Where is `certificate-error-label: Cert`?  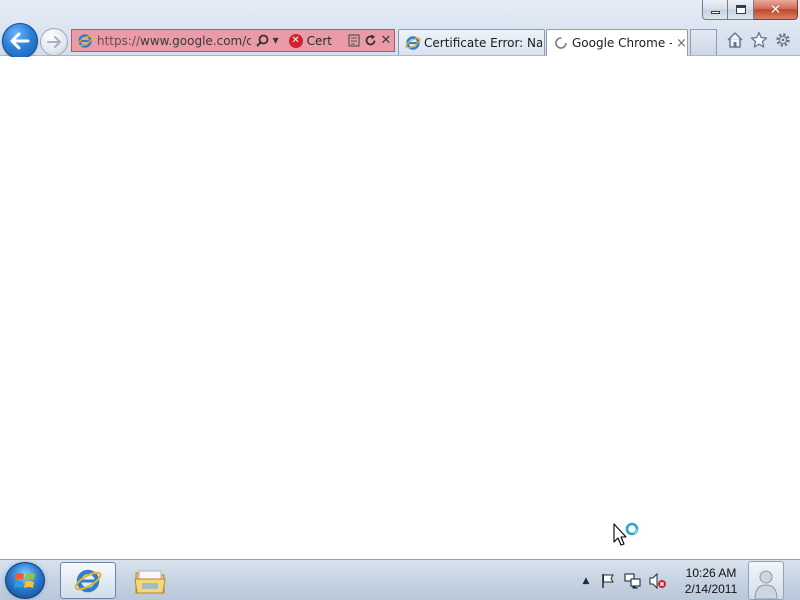 certificate-error-label: Cert is located at coordinates (324, 41).